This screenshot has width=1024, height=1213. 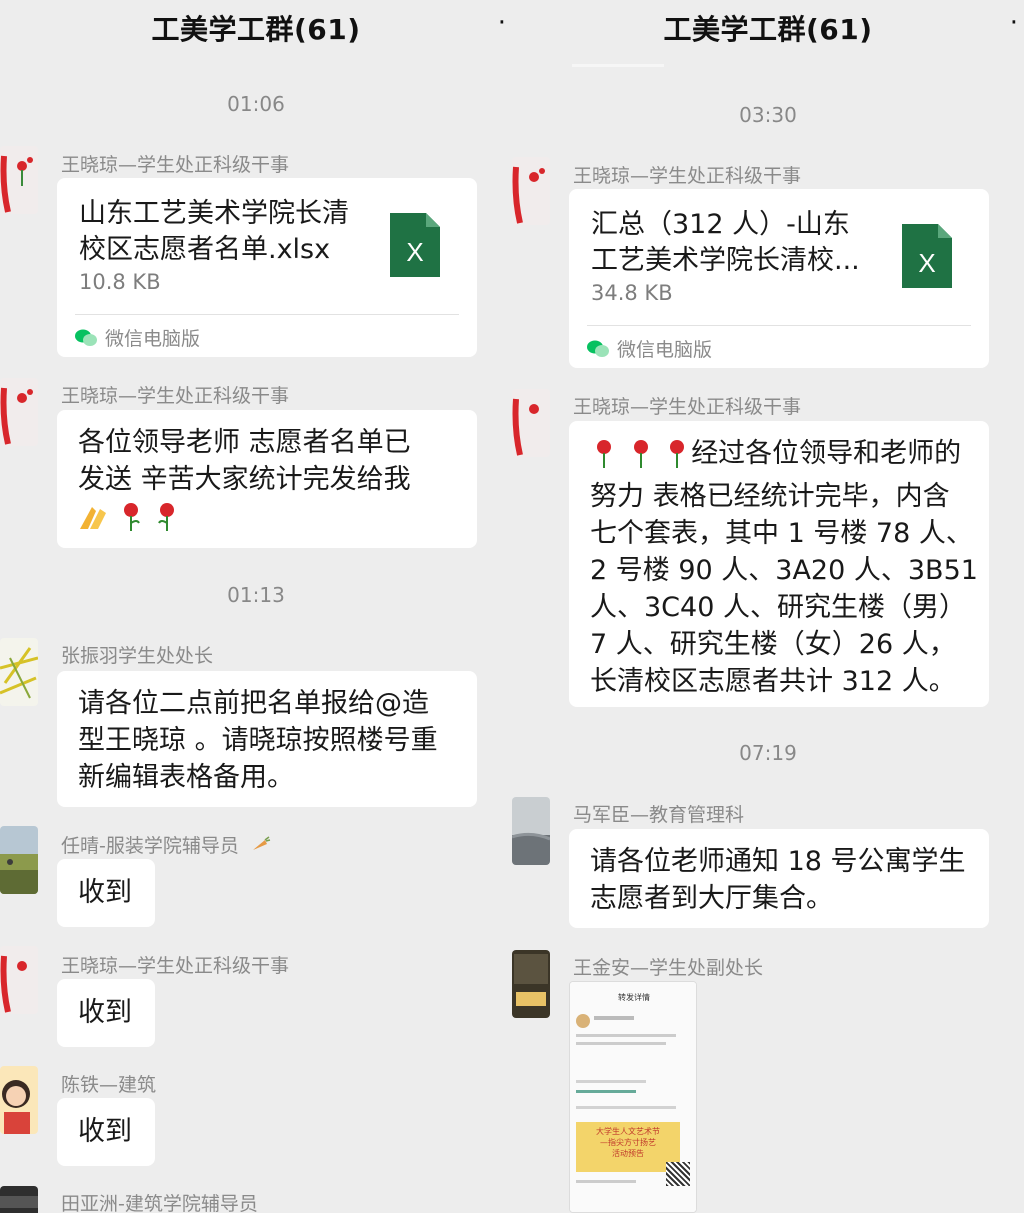 I want to click on qr-code-icon, so click(x=678, y=1174).